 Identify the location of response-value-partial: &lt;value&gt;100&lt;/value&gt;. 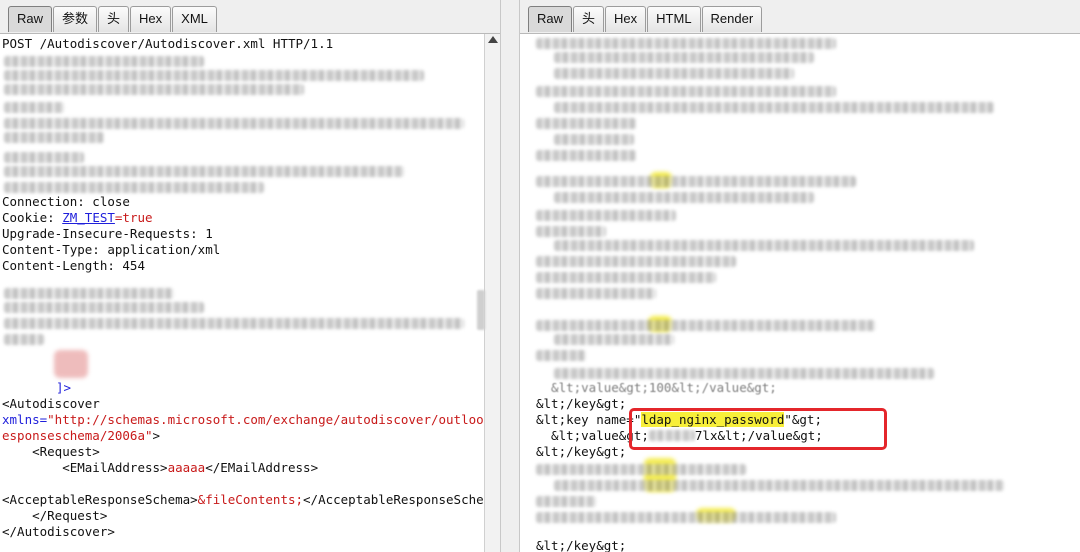
(656, 387).